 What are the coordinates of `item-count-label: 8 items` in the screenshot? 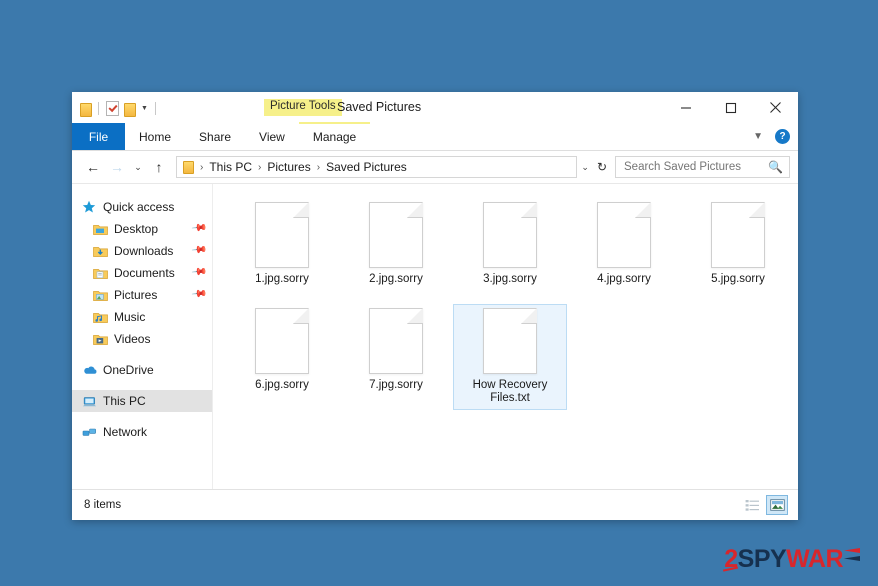 It's located at (103, 505).